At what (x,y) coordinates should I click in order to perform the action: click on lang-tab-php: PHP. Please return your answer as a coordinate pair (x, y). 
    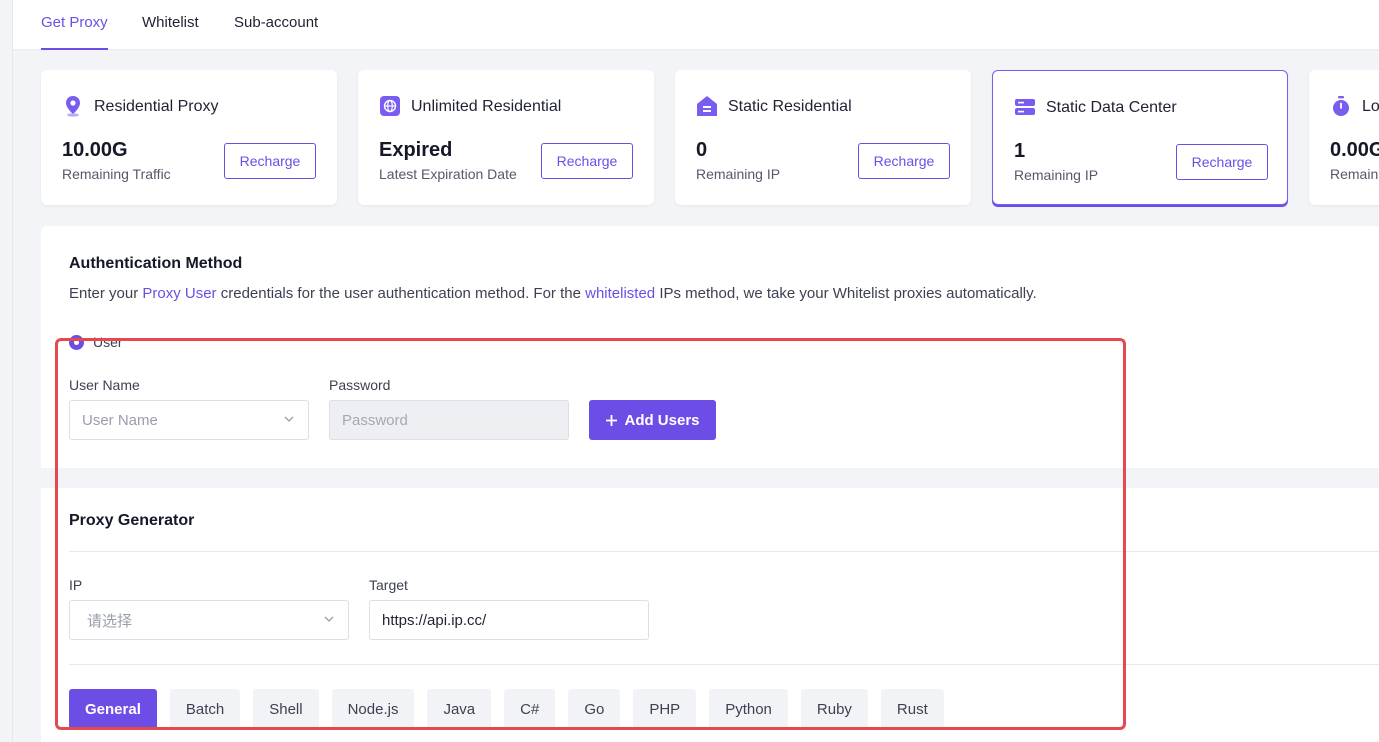
    Looking at the image, I should click on (665, 709).